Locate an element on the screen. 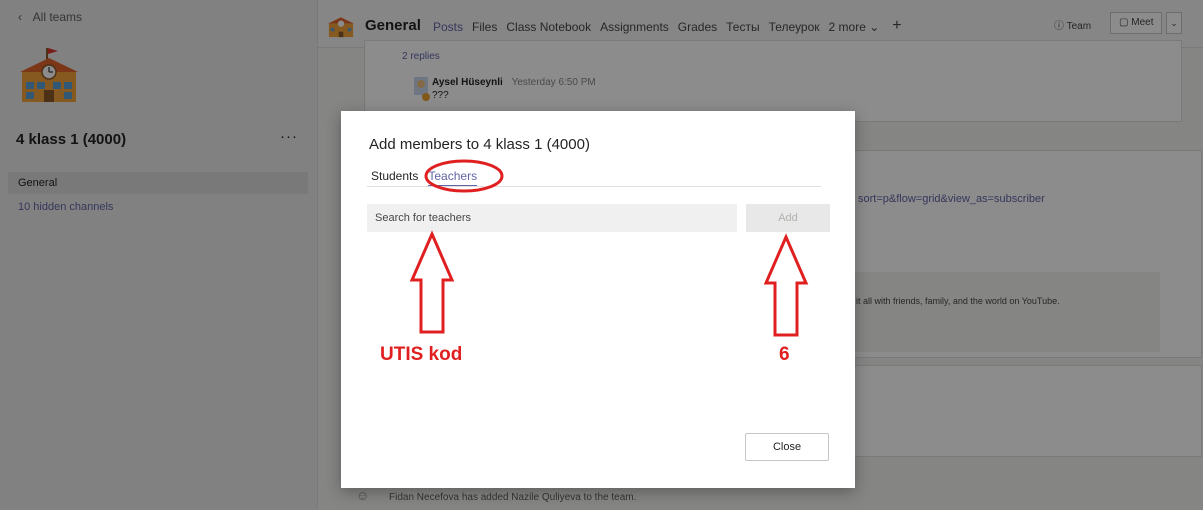  close-button: Close is located at coordinates (787, 447).